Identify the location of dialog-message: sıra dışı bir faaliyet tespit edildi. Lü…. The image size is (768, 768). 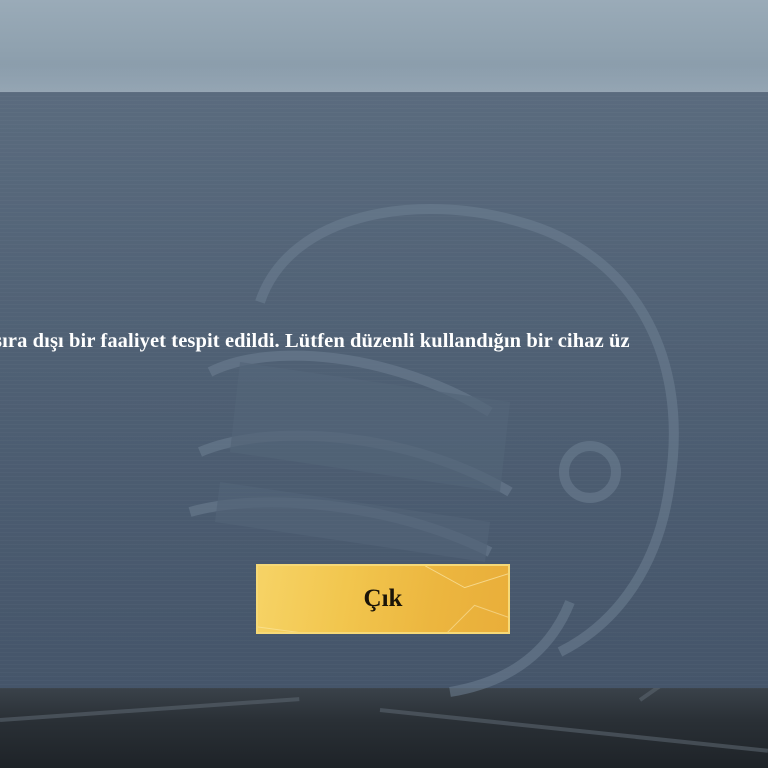
(315, 341).